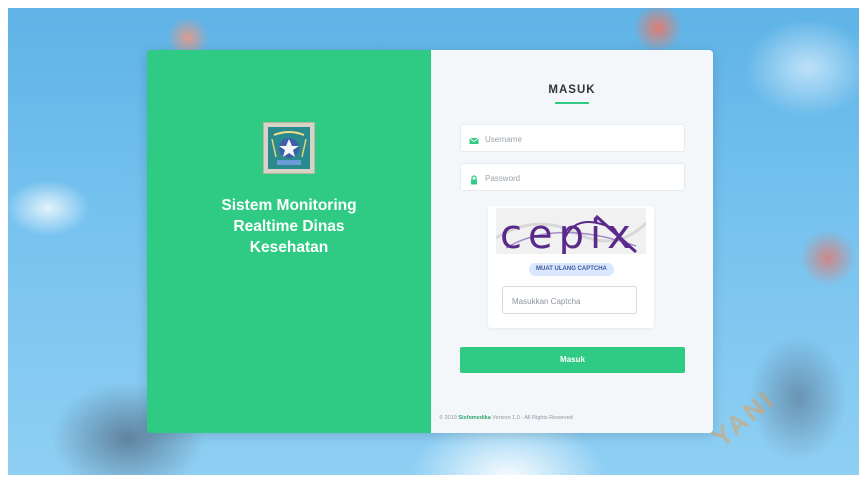 Image resolution: width=867 pixels, height=483 pixels. What do you see at coordinates (571, 269) in the screenshot?
I see `reload-captcha-button: MUAT ULANG CAPTCHA` at bounding box center [571, 269].